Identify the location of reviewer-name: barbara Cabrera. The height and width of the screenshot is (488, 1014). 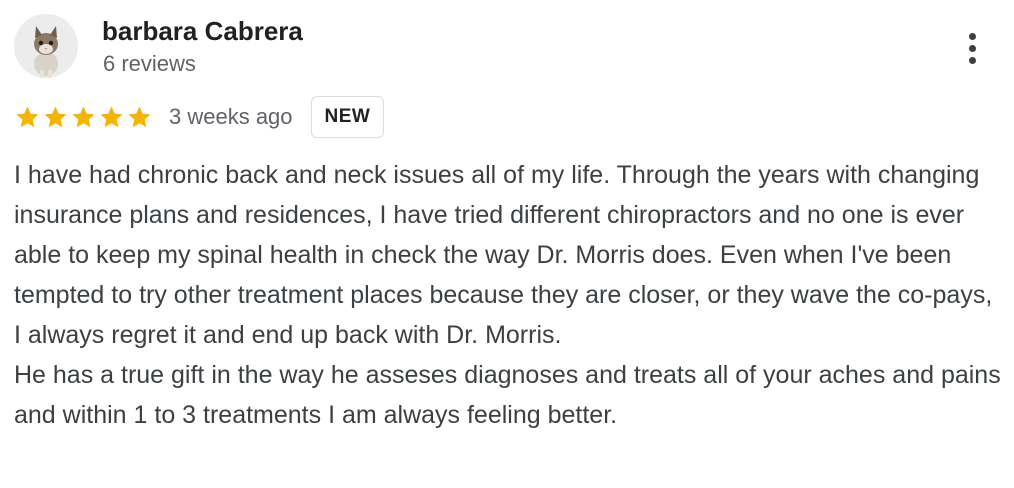
(202, 31).